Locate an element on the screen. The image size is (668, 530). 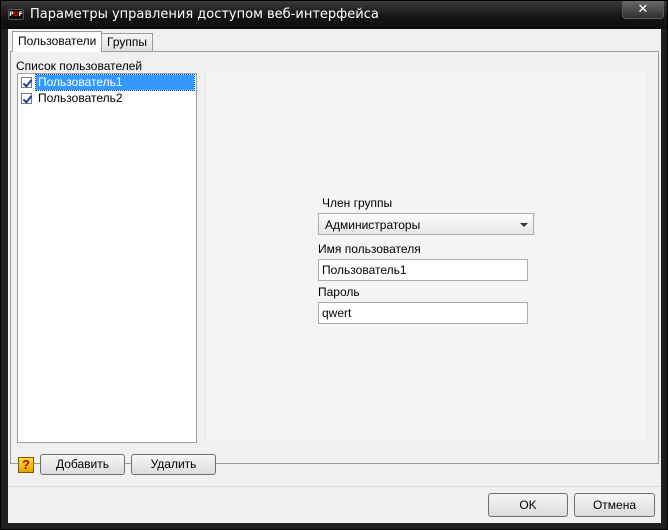
chevron-down-icon is located at coordinates (524, 225).